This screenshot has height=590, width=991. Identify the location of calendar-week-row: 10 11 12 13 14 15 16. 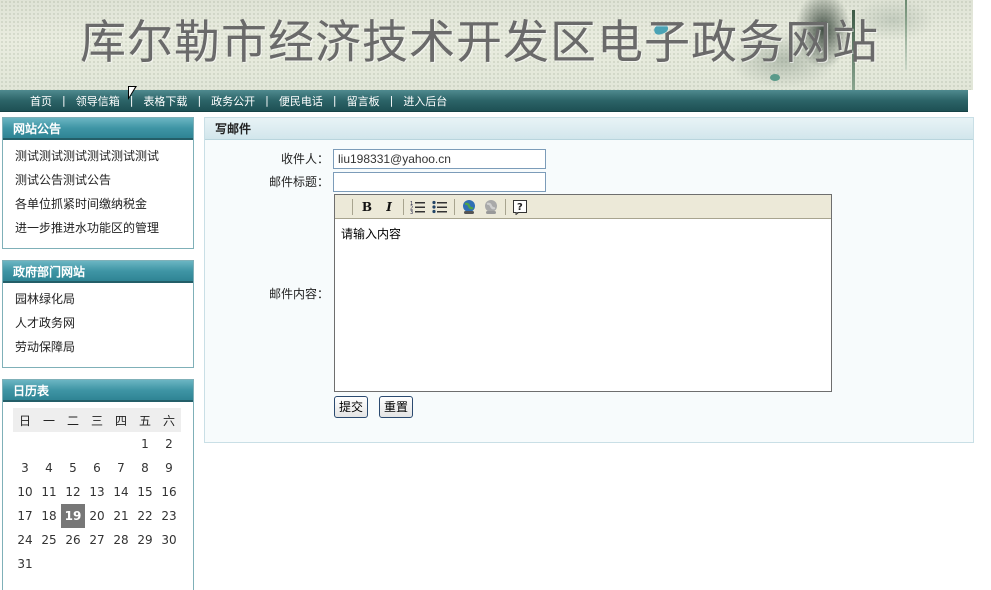
(97, 492).